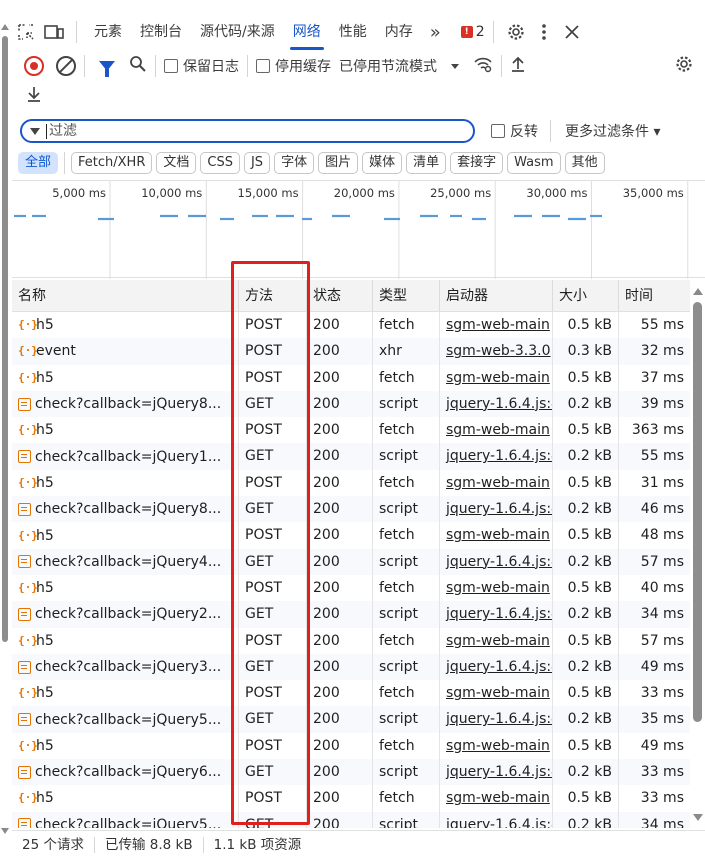  Describe the element at coordinates (697, 512) in the screenshot. I see `table-scroll-thumb` at that location.